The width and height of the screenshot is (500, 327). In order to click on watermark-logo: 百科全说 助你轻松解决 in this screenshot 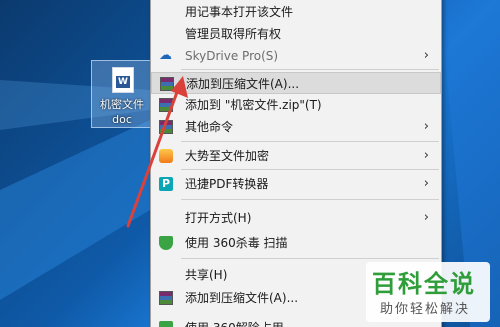, I will do `click(428, 292)`.